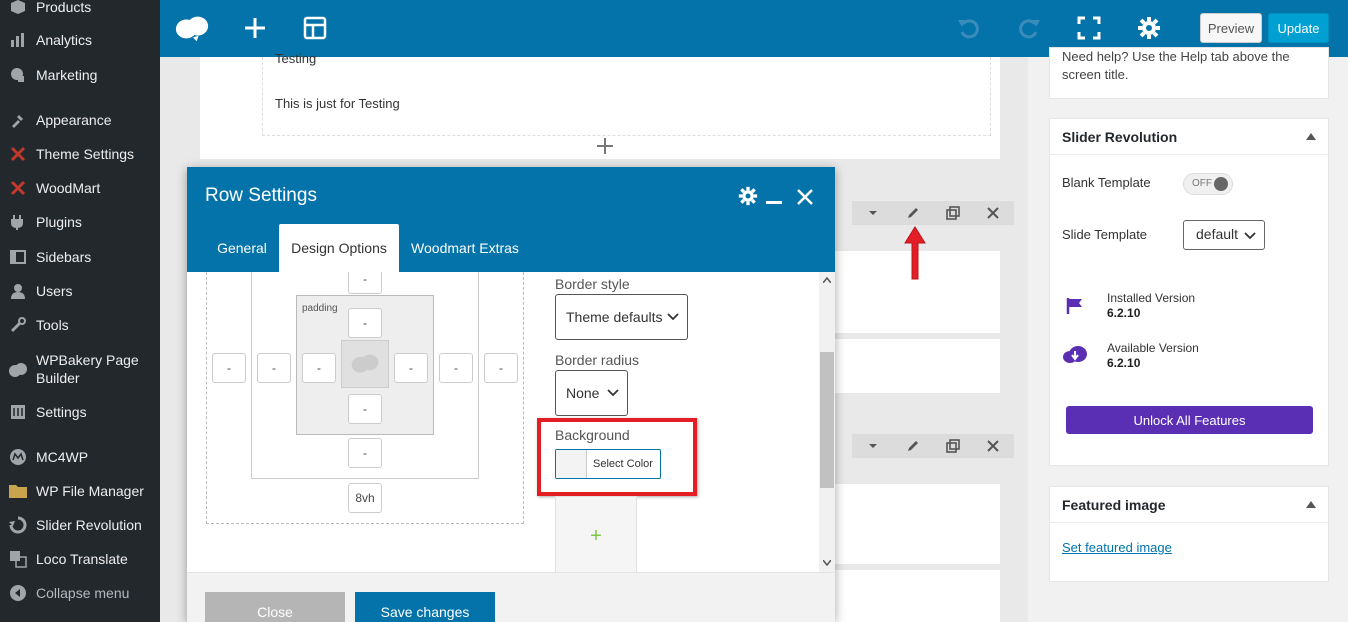 The width and height of the screenshot is (1348, 622). What do you see at coordinates (1124, 313) in the screenshot?
I see `installed-version-value: 6.2.10` at bounding box center [1124, 313].